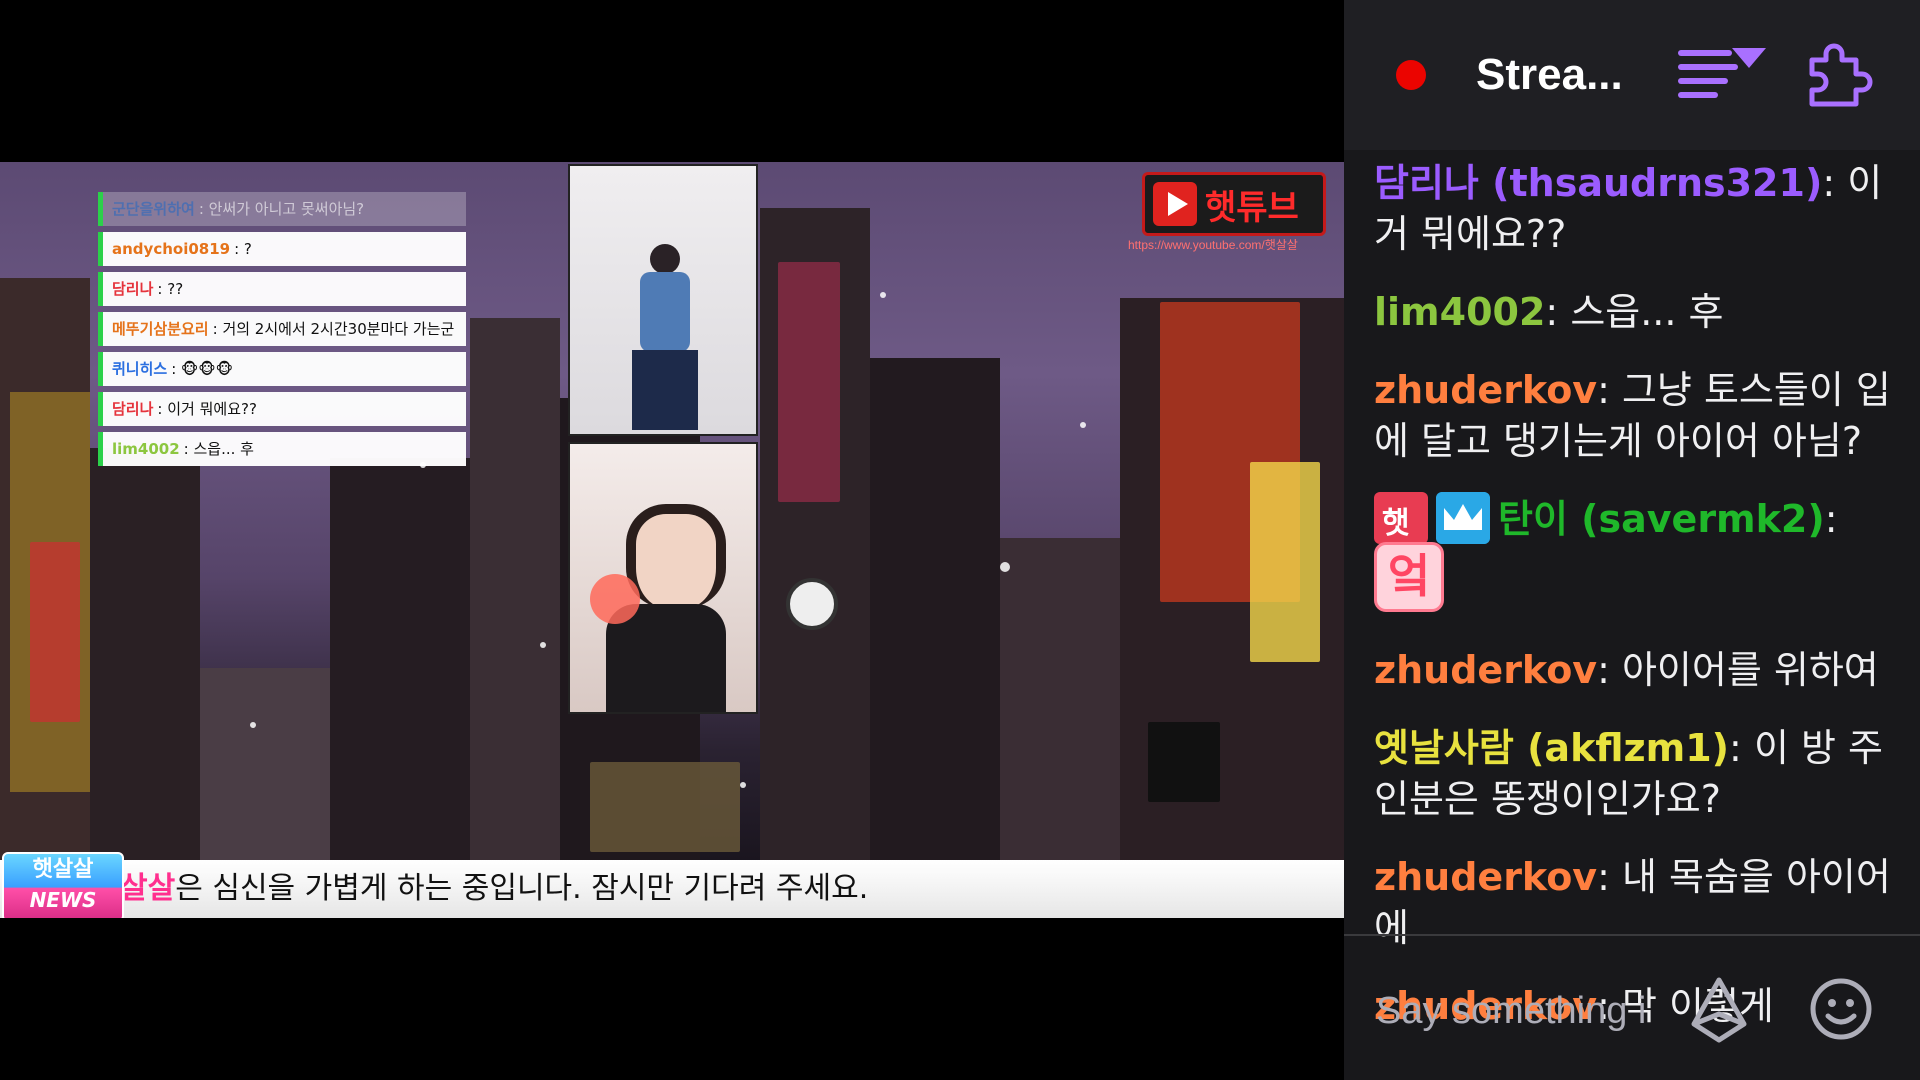 This screenshot has width=1920, height=1080. What do you see at coordinates (1838, 76) in the screenshot?
I see `extensions-puzzle-icon` at bounding box center [1838, 76].